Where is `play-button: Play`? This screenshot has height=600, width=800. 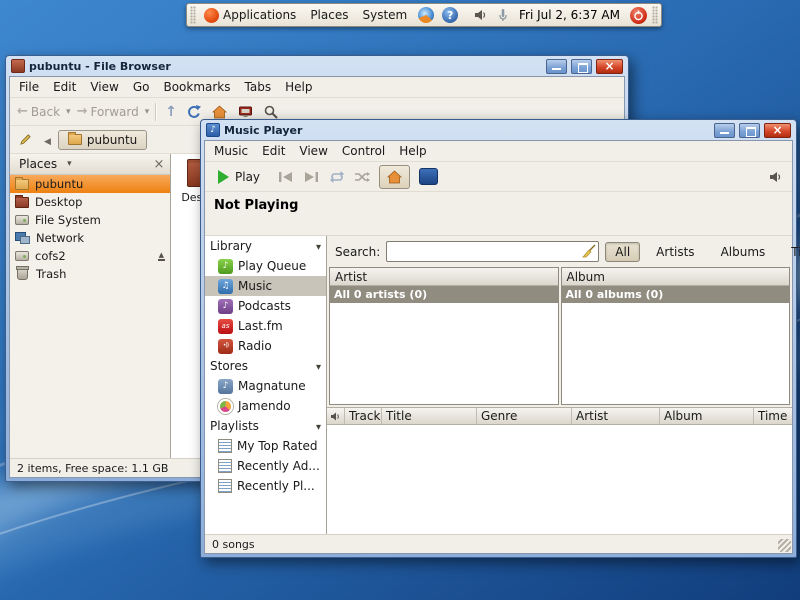
play-button: Play is located at coordinates (239, 177).